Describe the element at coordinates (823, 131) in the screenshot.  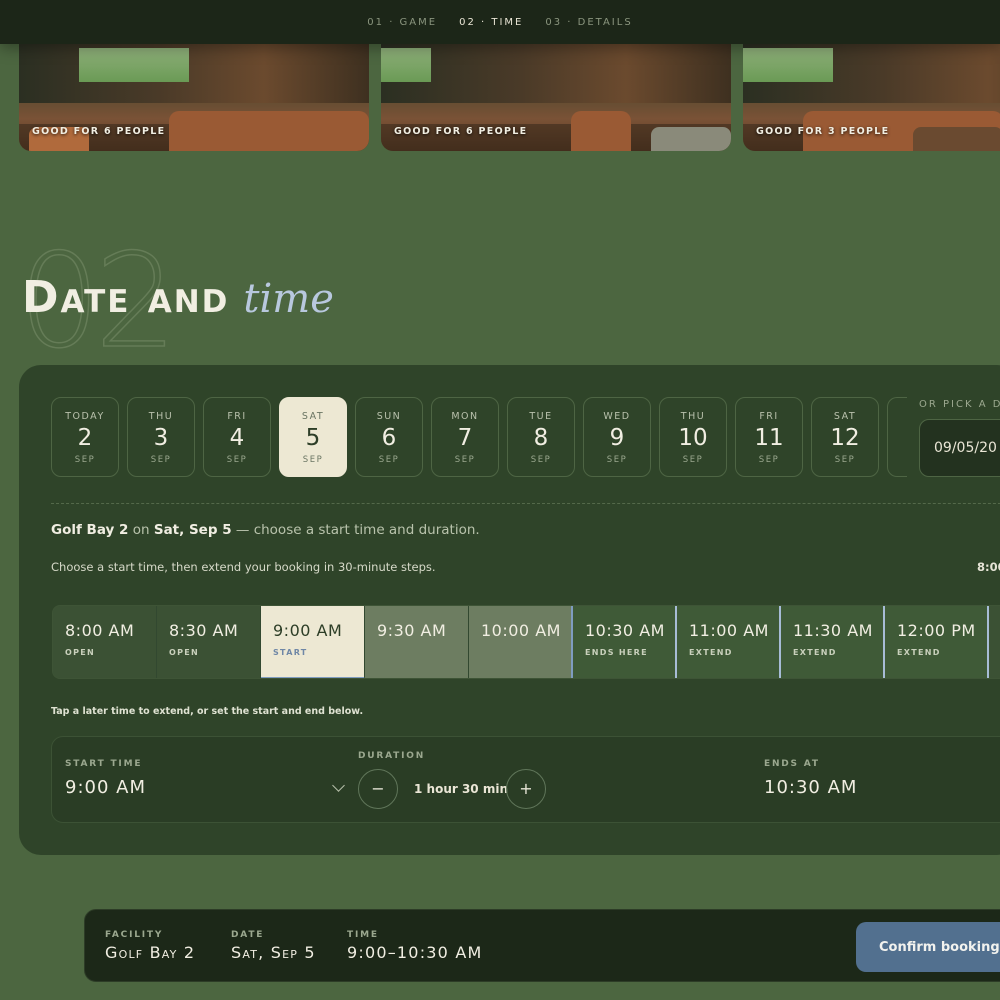
I see `card-caption: GOOD FOR 3 PEOPLE` at that location.